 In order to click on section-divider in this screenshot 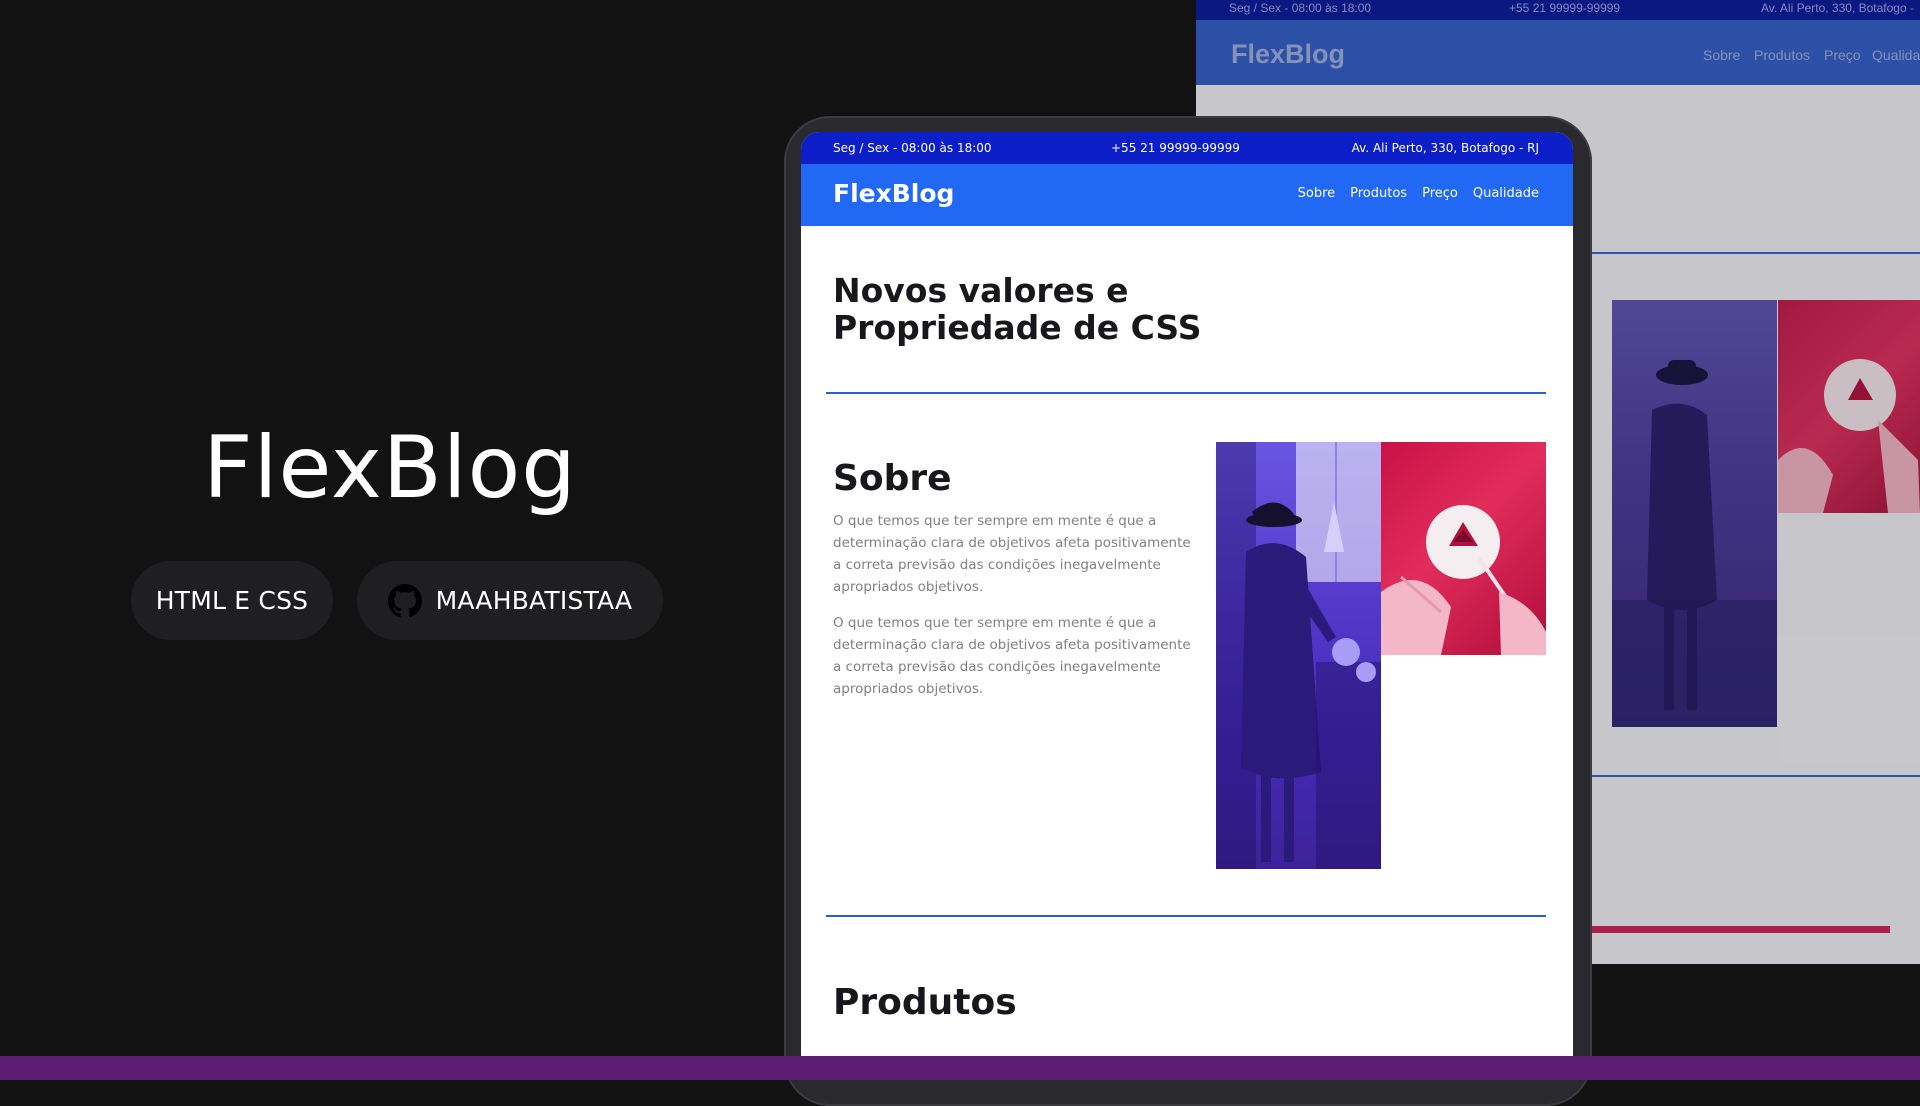, I will do `click(1186, 393)`.